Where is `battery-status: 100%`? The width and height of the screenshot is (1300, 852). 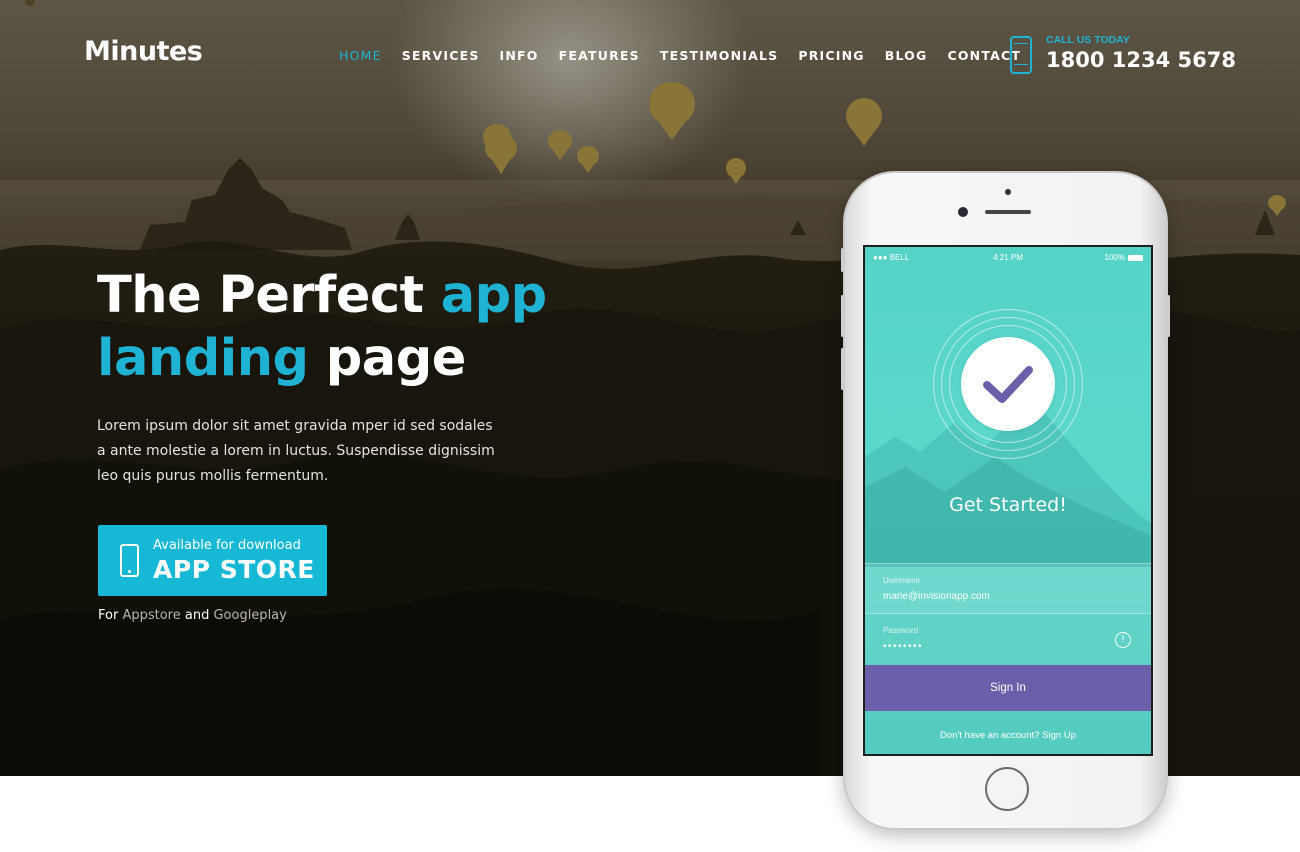 battery-status: 100% is located at coordinates (1124, 257).